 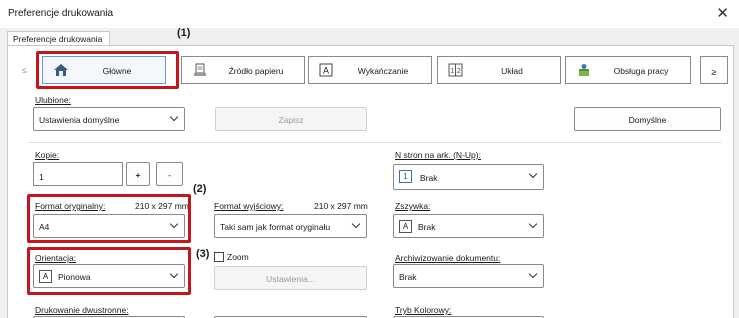 What do you see at coordinates (452, 71) in the screenshot?
I see `svg-text: 1` at bounding box center [452, 71].